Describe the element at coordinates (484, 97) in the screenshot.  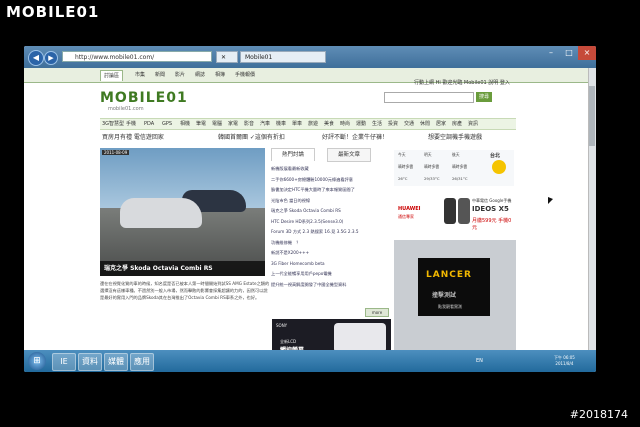
I see `search-button: 搜尋` at that location.